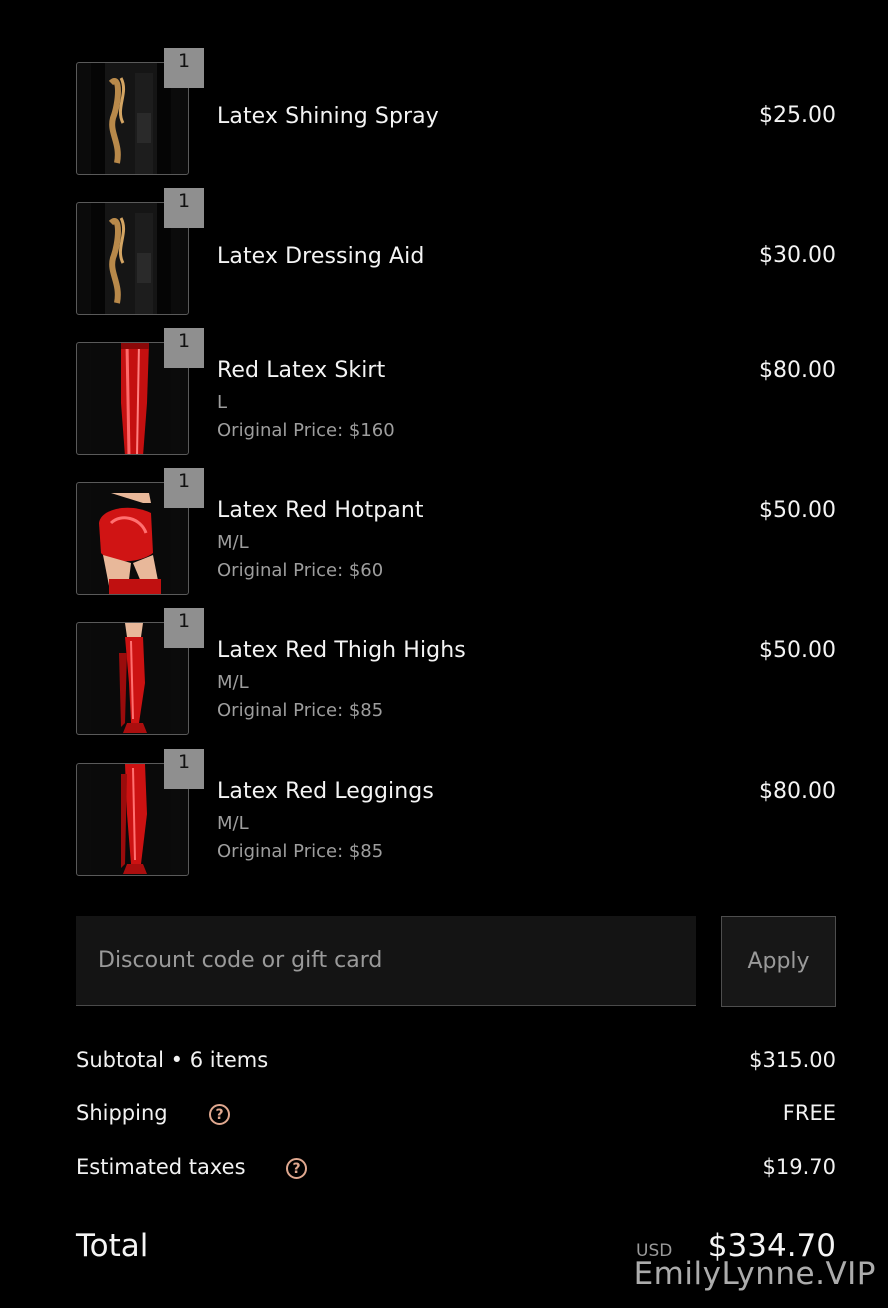 The height and width of the screenshot is (1308, 888). Describe the element at coordinates (131, 538) in the screenshot. I see `red-hotpant-image` at that location.